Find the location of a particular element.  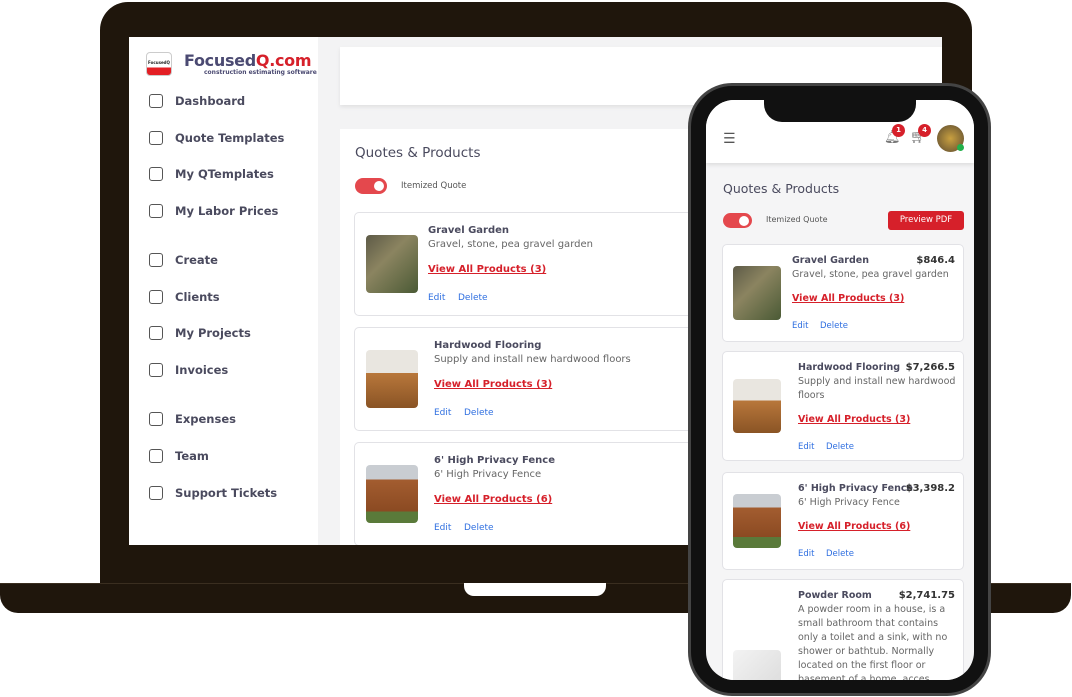

product-price: $7,266.5 is located at coordinates (930, 367).